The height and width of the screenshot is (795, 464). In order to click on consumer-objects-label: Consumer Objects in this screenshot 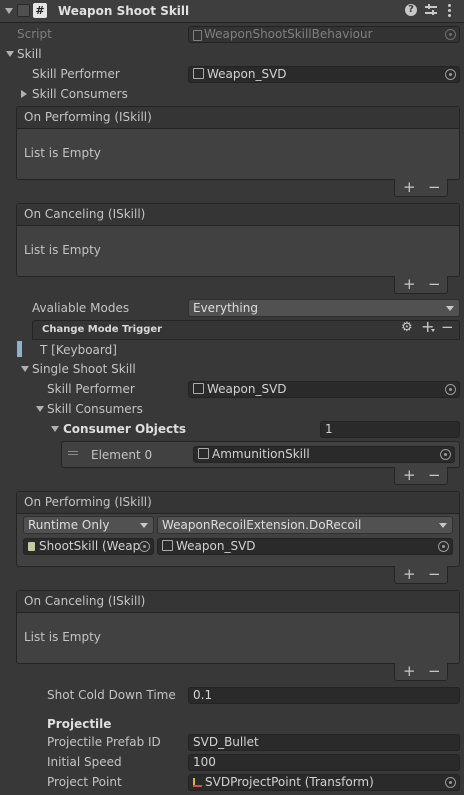, I will do `click(125, 429)`.